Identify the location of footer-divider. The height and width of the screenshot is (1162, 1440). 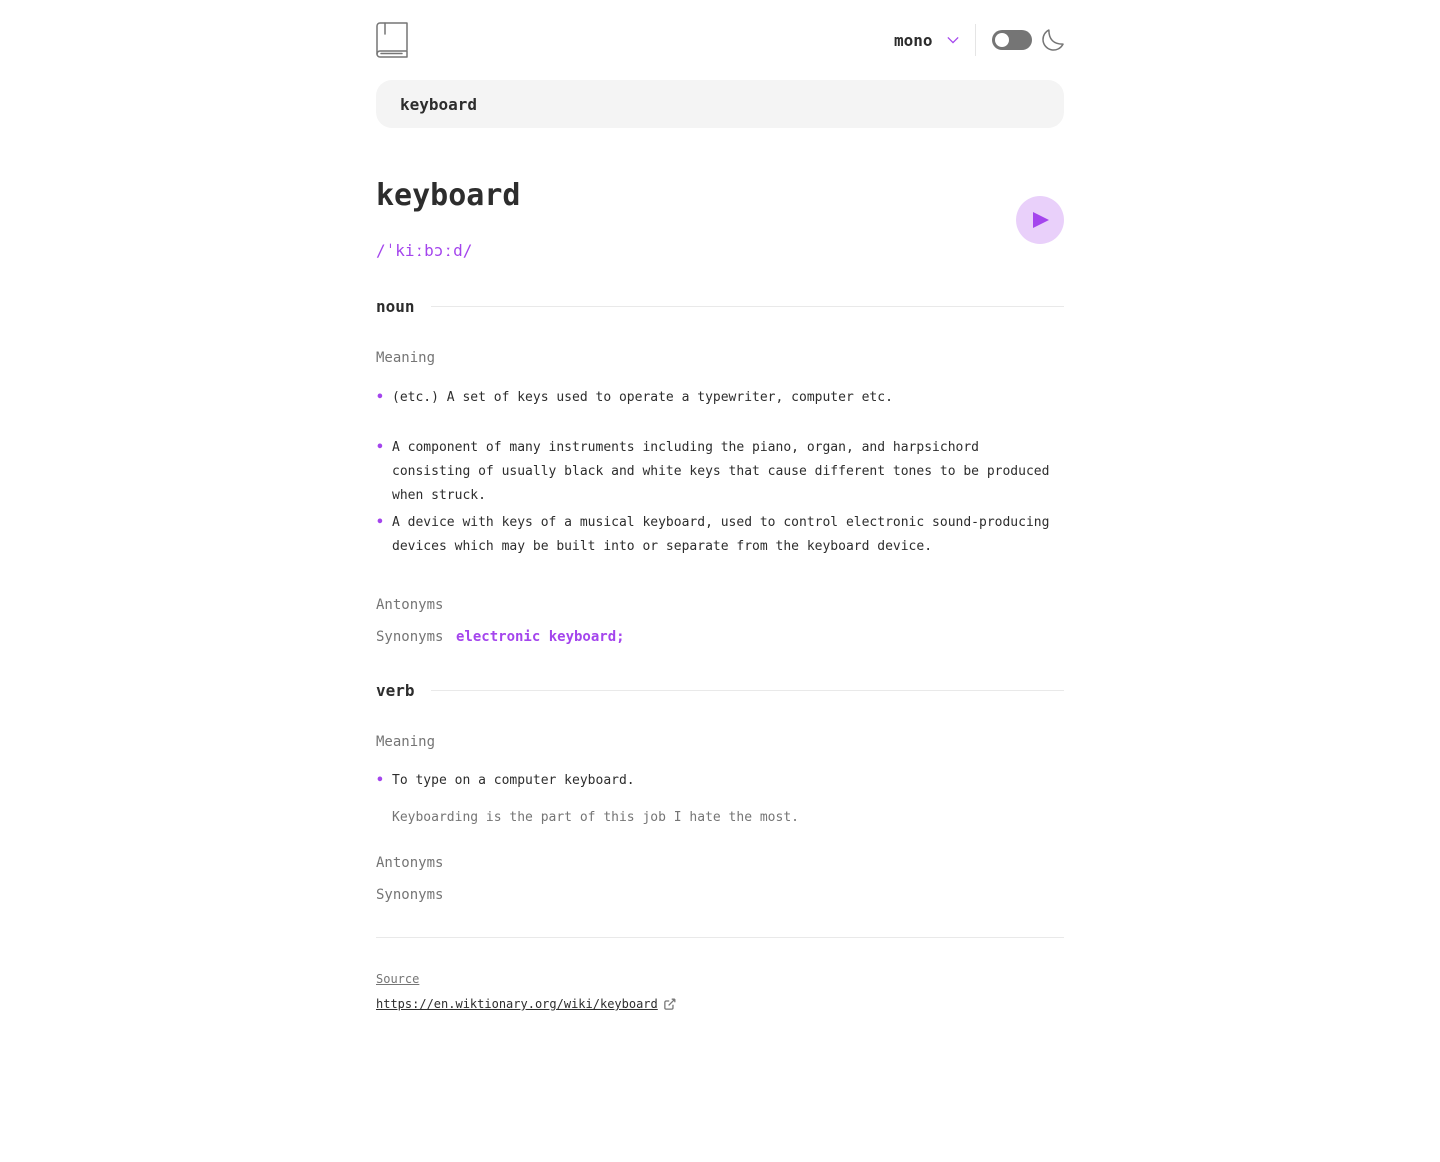
(720, 937).